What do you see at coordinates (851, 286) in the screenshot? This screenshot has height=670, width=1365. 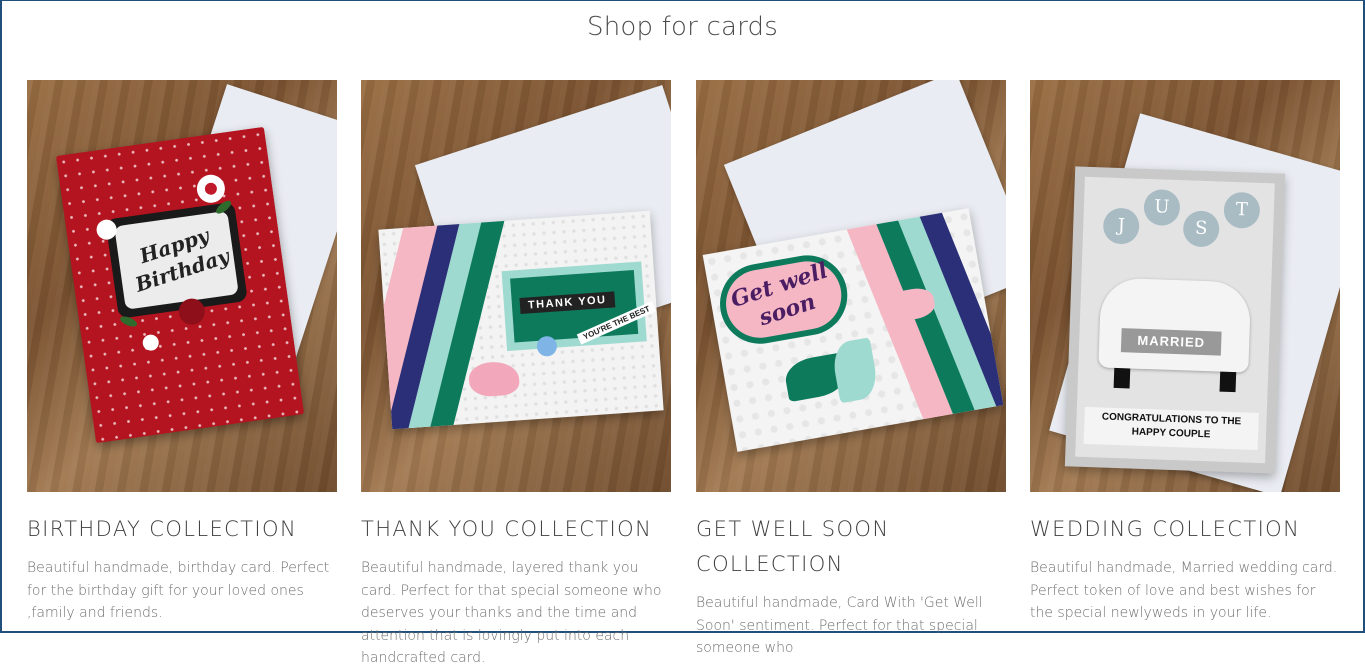 I see `get-well-soon-card-image: Get well soon` at bounding box center [851, 286].